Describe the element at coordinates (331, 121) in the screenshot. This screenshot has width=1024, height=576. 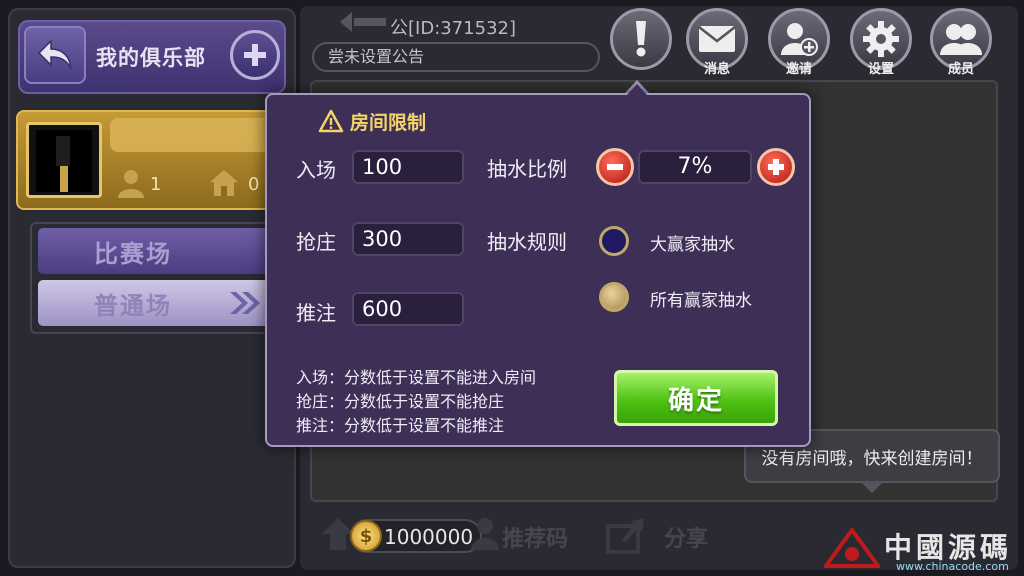
I see `warning-icon` at that location.